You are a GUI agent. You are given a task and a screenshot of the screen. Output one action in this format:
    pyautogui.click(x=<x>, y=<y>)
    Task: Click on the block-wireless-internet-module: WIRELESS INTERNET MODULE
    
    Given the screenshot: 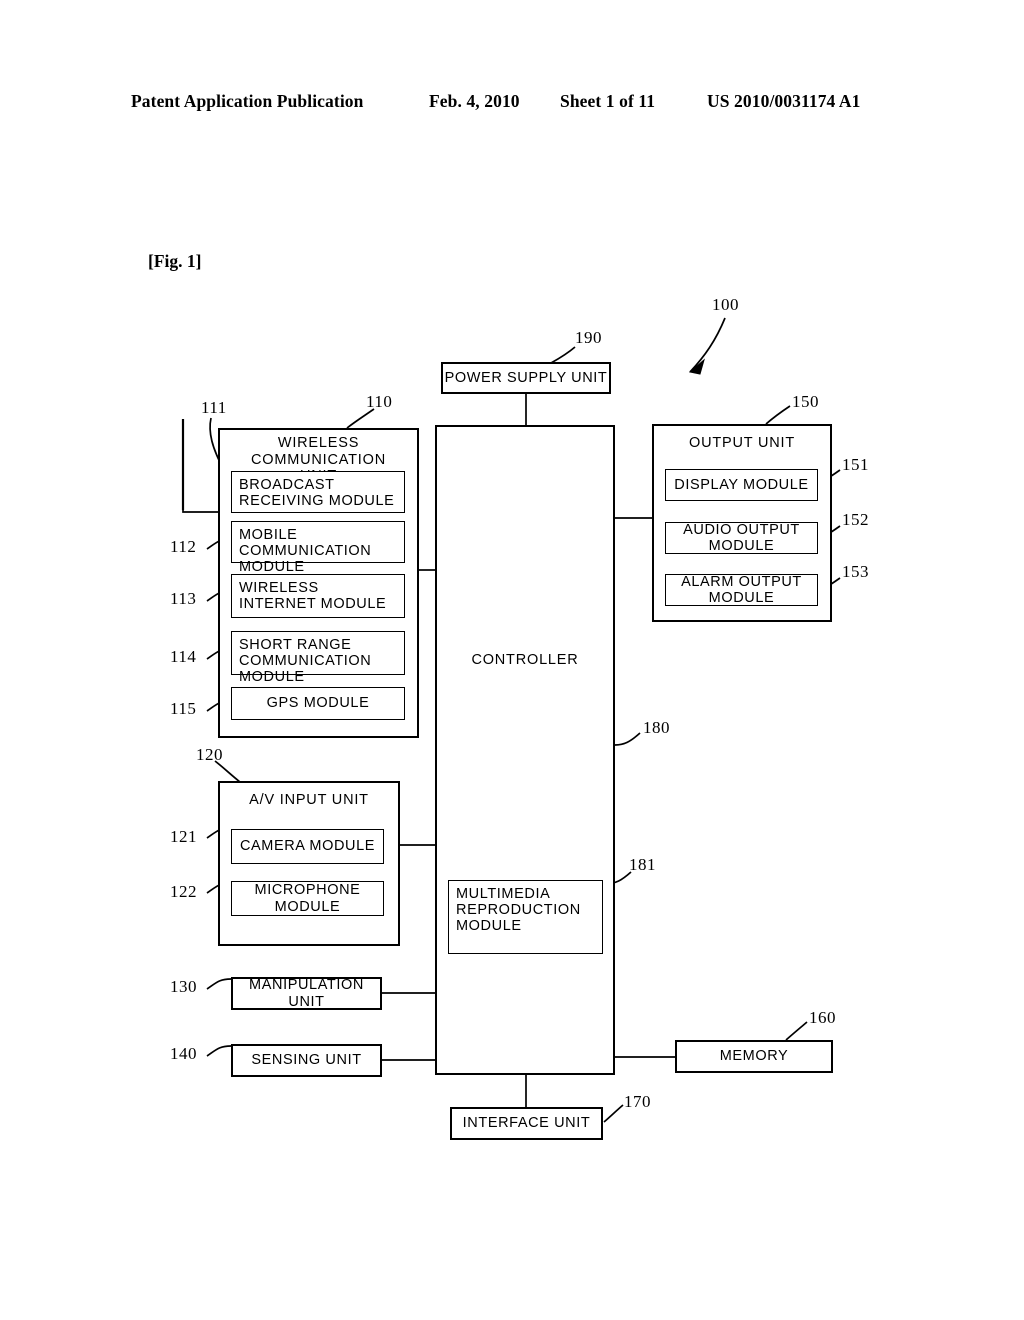 What is the action you would take?
    pyautogui.click(x=318, y=596)
    